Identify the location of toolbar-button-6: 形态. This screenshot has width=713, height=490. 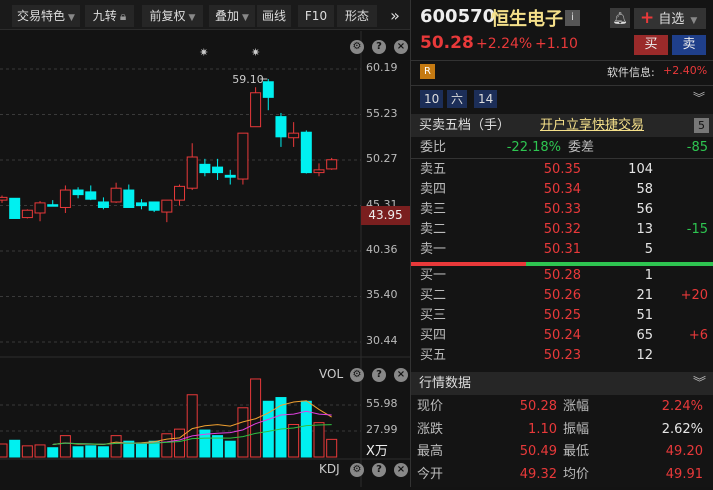
(357, 16).